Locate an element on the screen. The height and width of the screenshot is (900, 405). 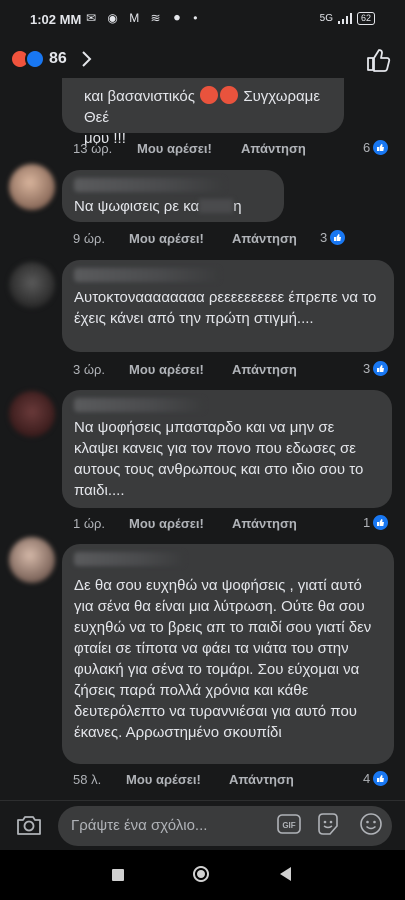
back-icon is located at coordinates (285, 874).